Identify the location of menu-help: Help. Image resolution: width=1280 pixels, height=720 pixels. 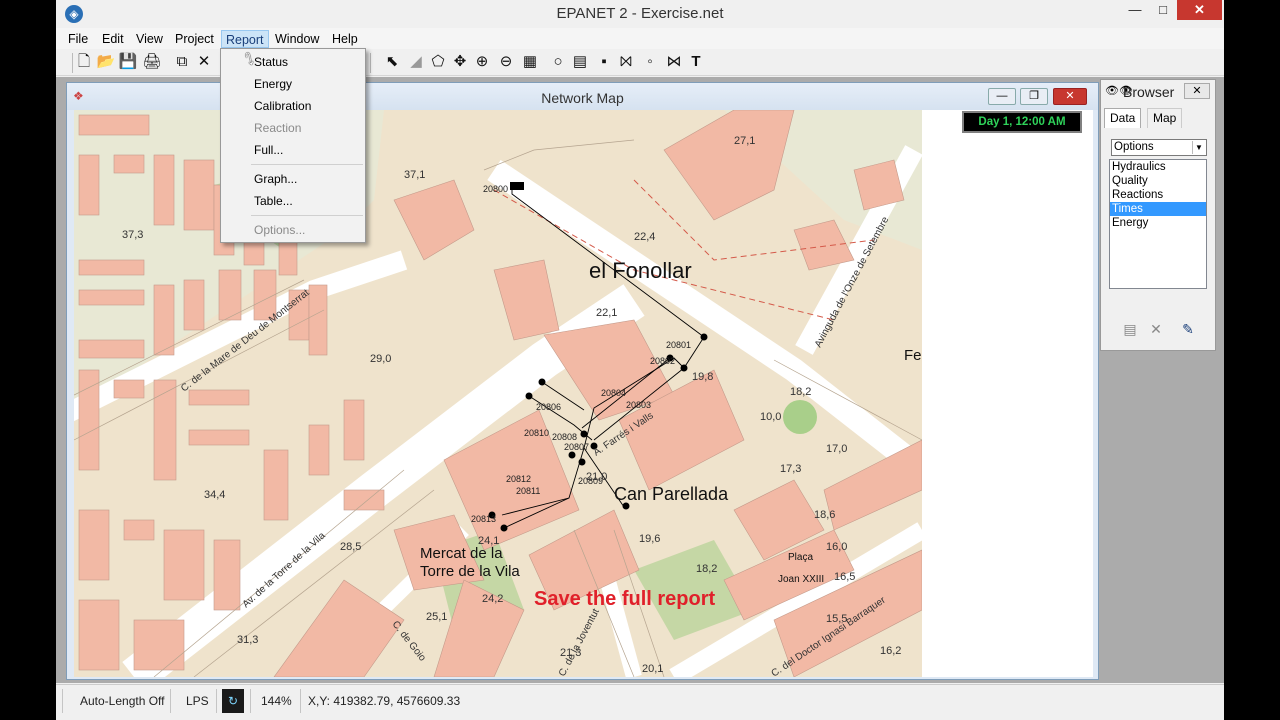
(345, 39).